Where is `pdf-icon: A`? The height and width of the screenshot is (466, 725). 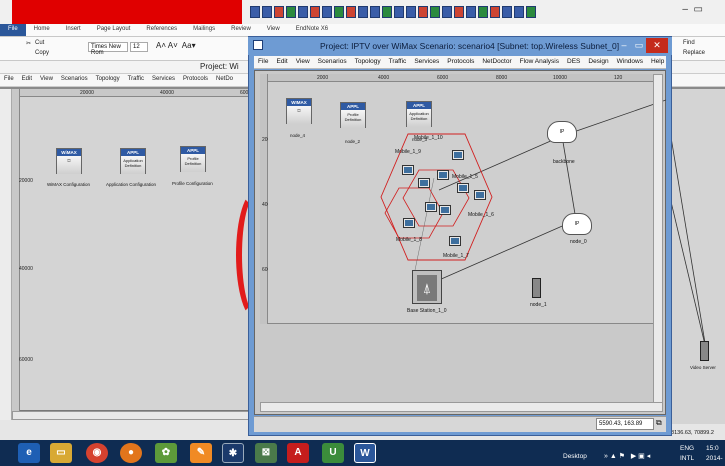
pdf-icon: A is located at coordinates (298, 453).